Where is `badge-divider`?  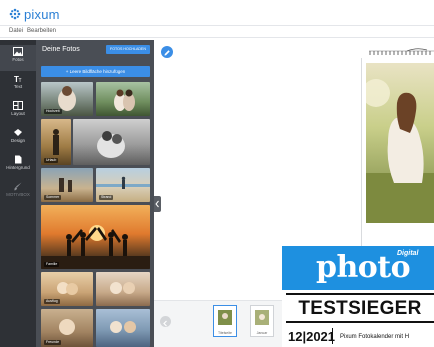
badge-divider is located at coordinates (332, 336).